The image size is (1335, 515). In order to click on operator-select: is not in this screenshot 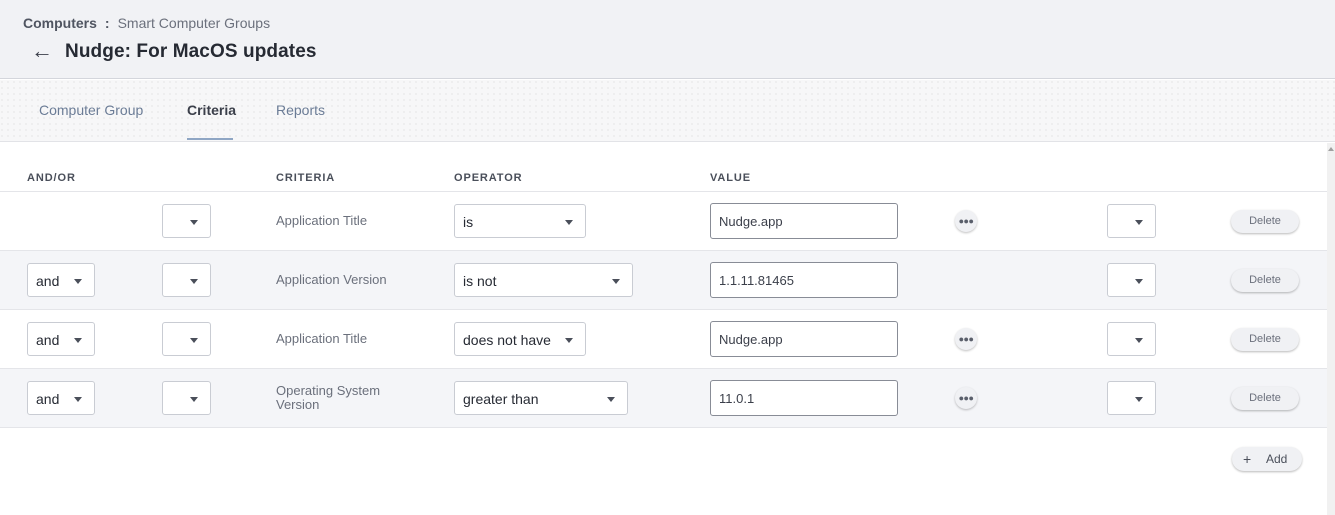, I will do `click(543, 280)`.